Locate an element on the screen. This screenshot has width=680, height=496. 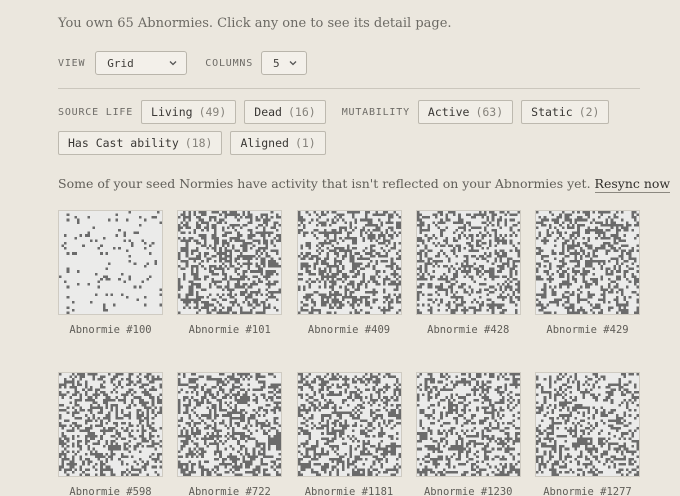
abnormie-card: Abnormie #1277 is located at coordinates (587, 434).